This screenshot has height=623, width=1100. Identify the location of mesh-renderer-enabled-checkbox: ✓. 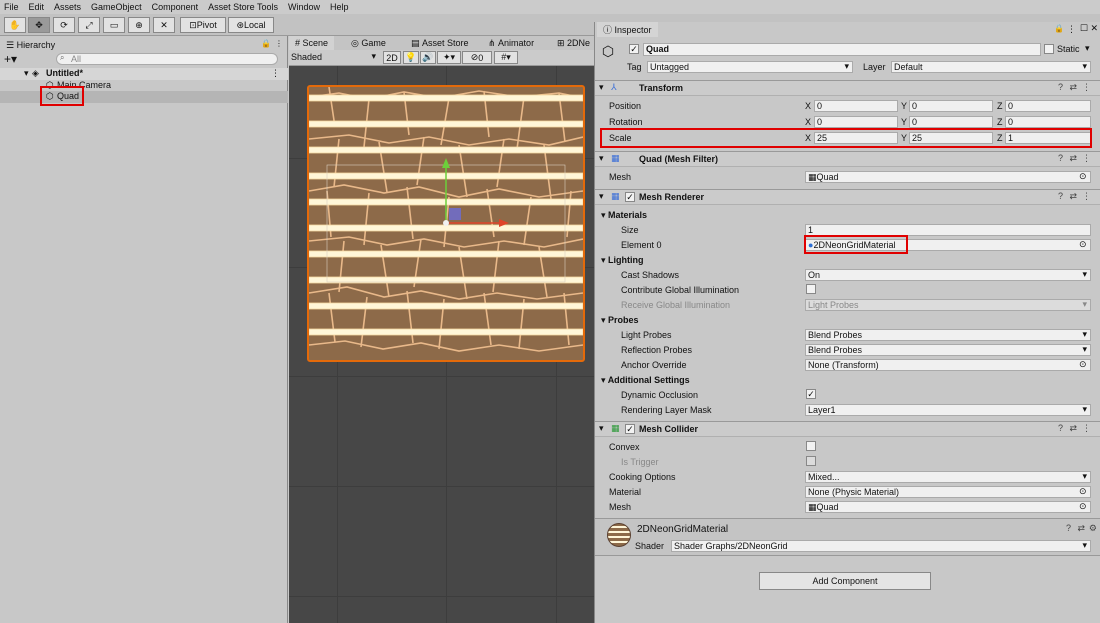
(630, 197).